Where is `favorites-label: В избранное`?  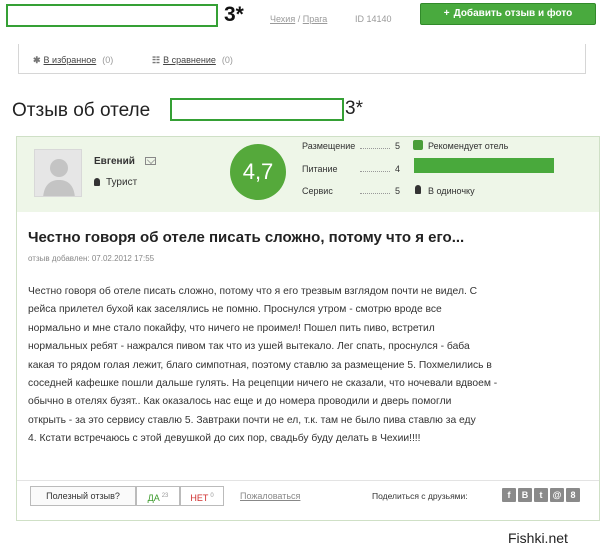
favorites-label: В избранное is located at coordinates (70, 60).